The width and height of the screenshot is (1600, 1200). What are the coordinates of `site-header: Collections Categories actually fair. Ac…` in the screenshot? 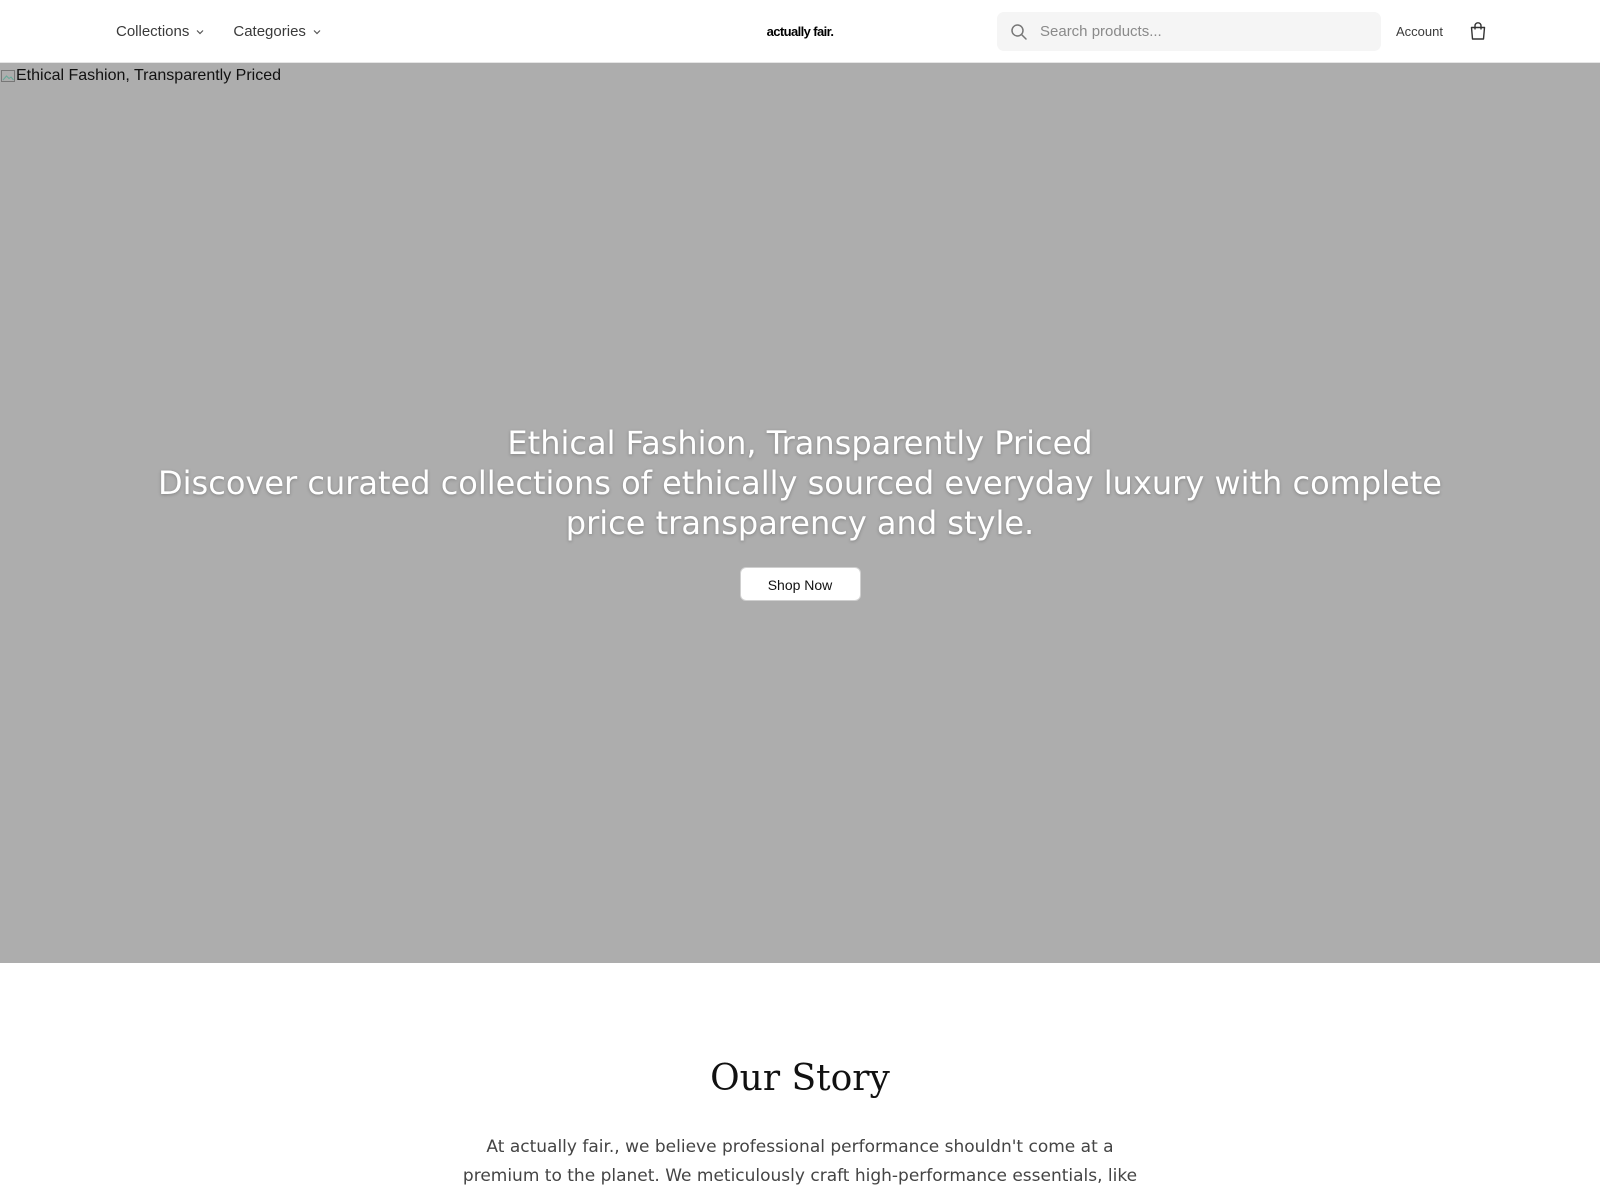 It's located at (800, 31).